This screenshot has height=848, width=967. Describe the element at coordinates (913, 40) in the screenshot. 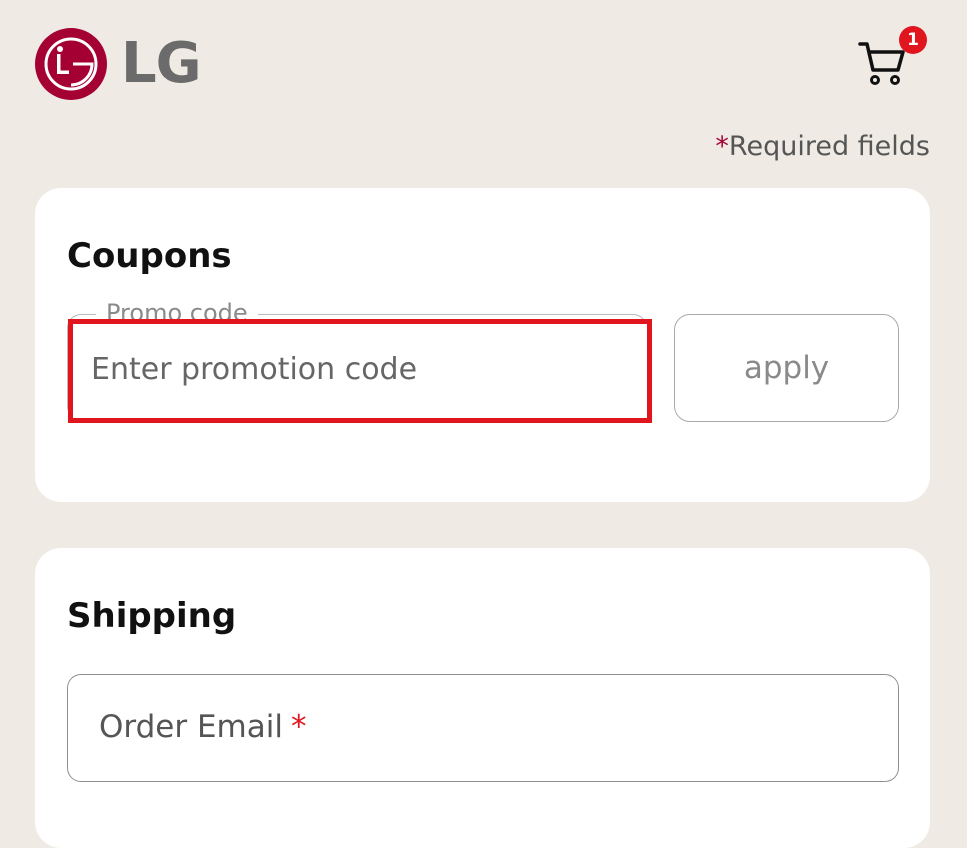

I see `cart-count-badge: 1` at that location.